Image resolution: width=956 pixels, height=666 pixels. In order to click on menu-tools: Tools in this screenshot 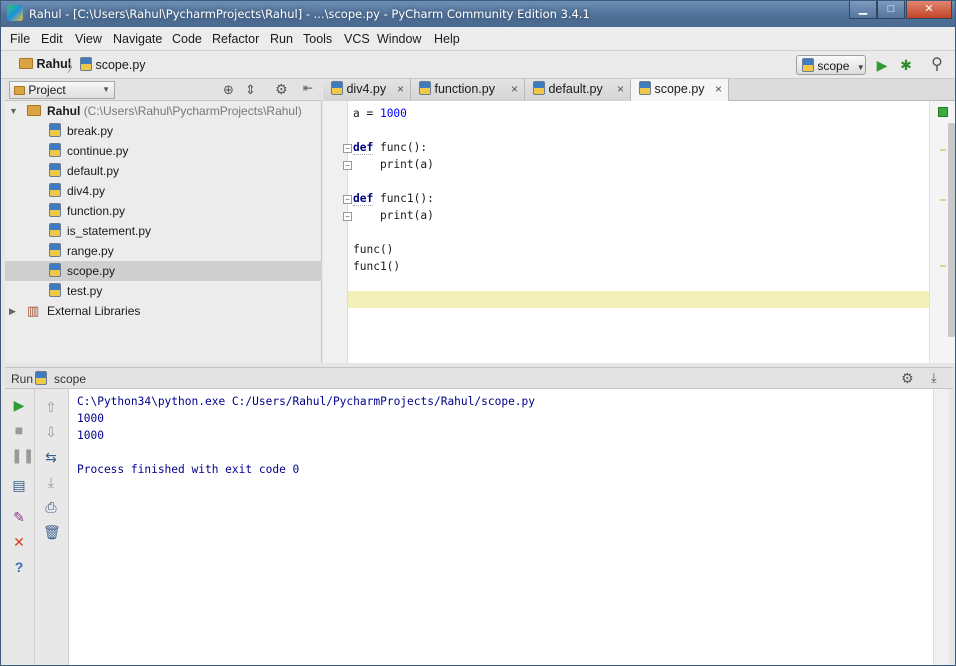, I will do `click(317, 39)`.